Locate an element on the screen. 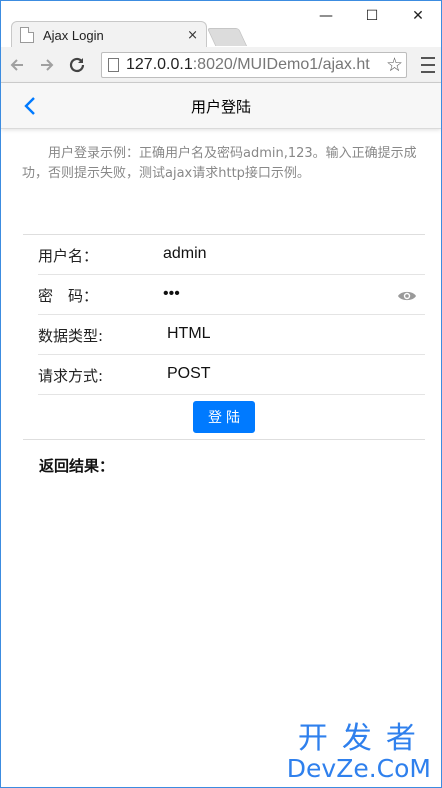 This screenshot has height=788, width=442. eye-icon is located at coordinates (407, 295).